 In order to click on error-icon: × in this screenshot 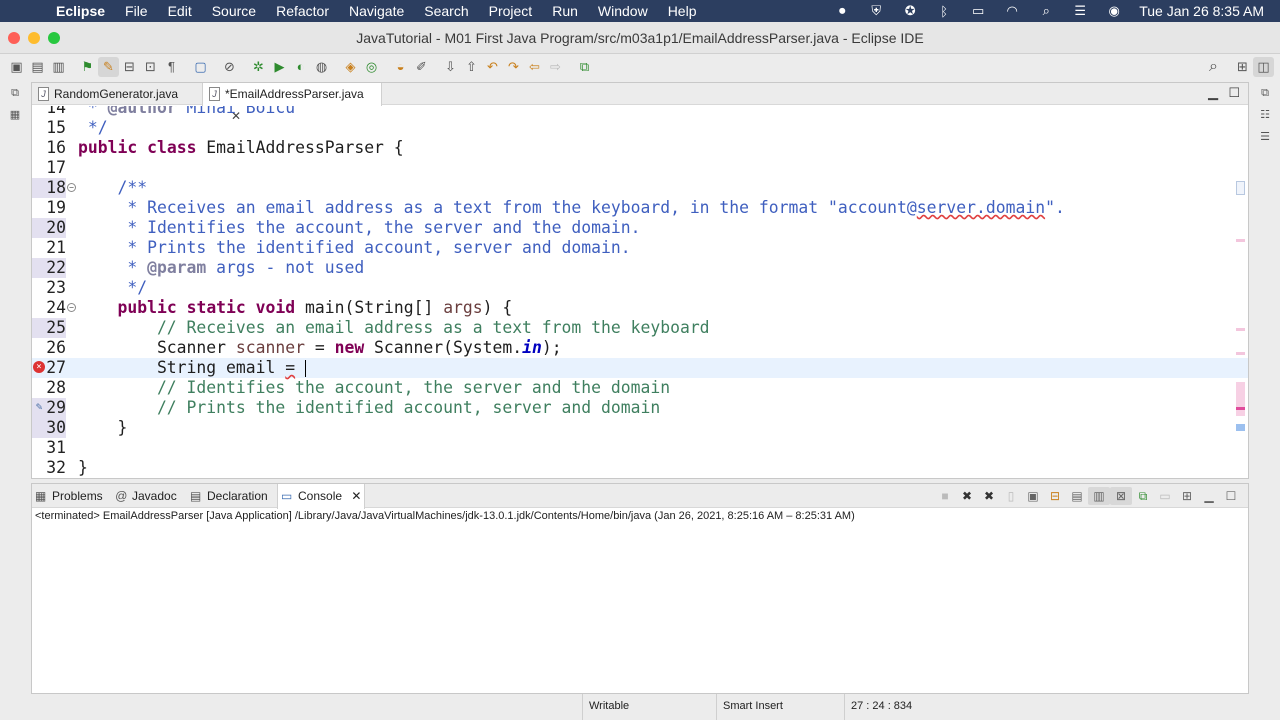, I will do `click(39, 367)`.